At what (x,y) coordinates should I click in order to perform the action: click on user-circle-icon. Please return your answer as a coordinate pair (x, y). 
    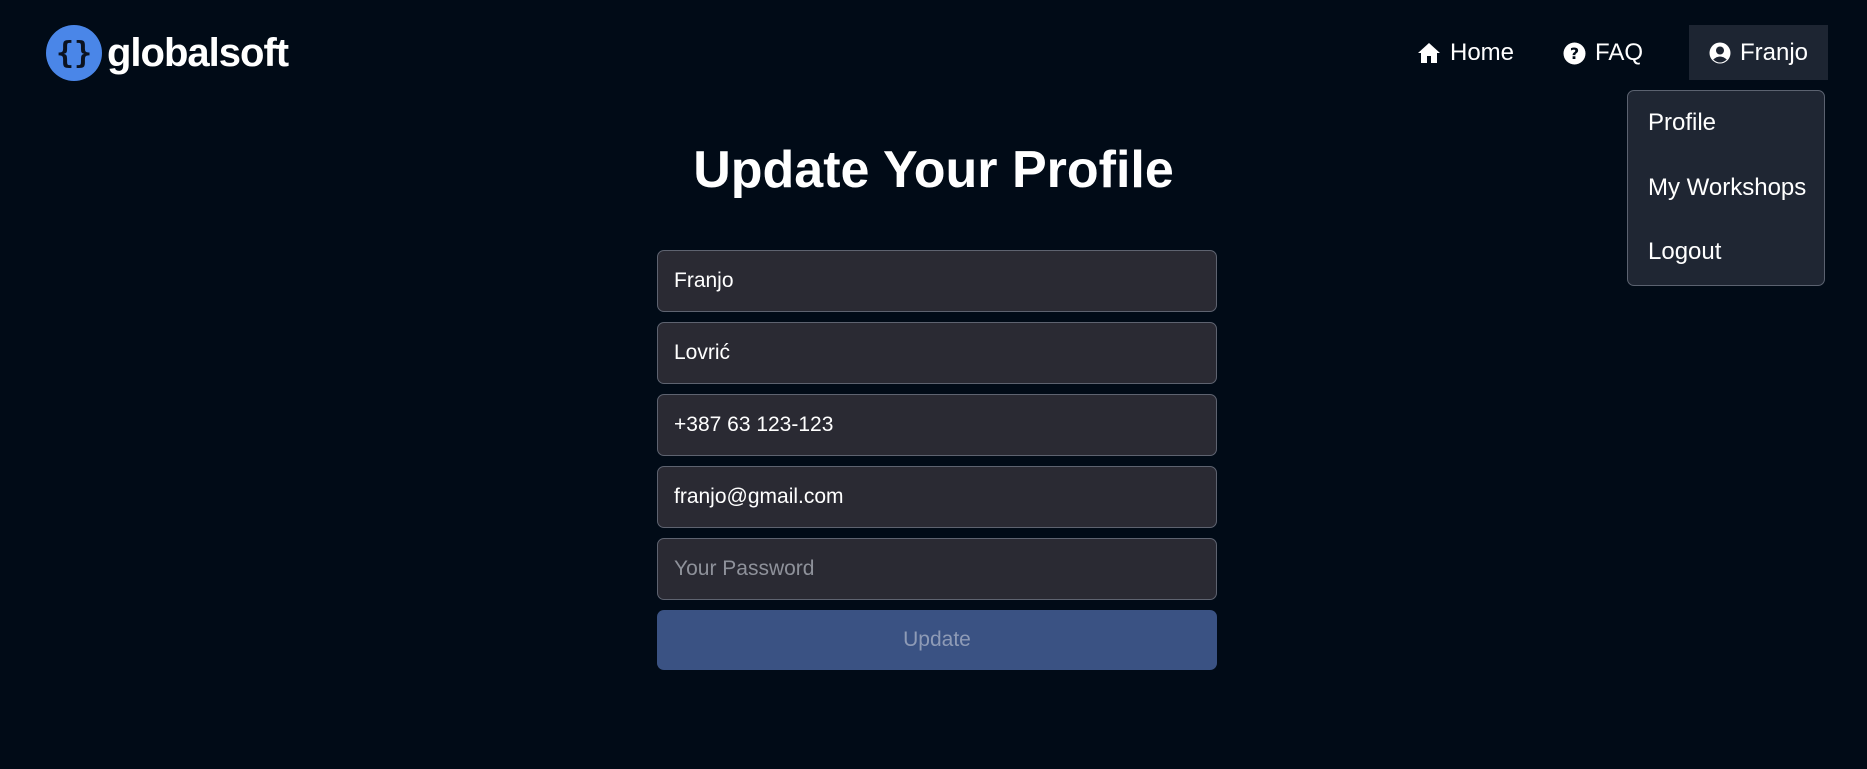
    Looking at the image, I should click on (1720, 53).